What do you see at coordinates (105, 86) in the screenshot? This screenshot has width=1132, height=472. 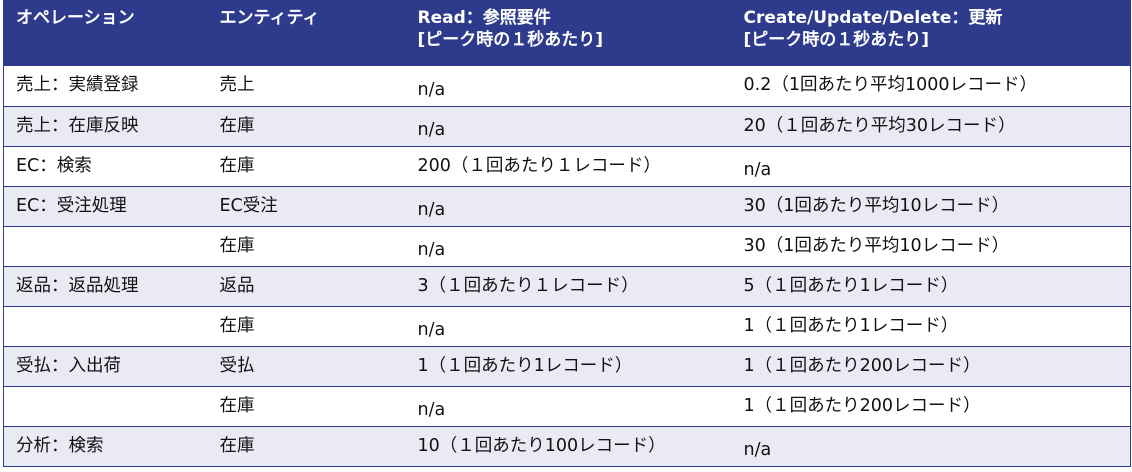 I see `cell-operation: 売上：実績登録` at bounding box center [105, 86].